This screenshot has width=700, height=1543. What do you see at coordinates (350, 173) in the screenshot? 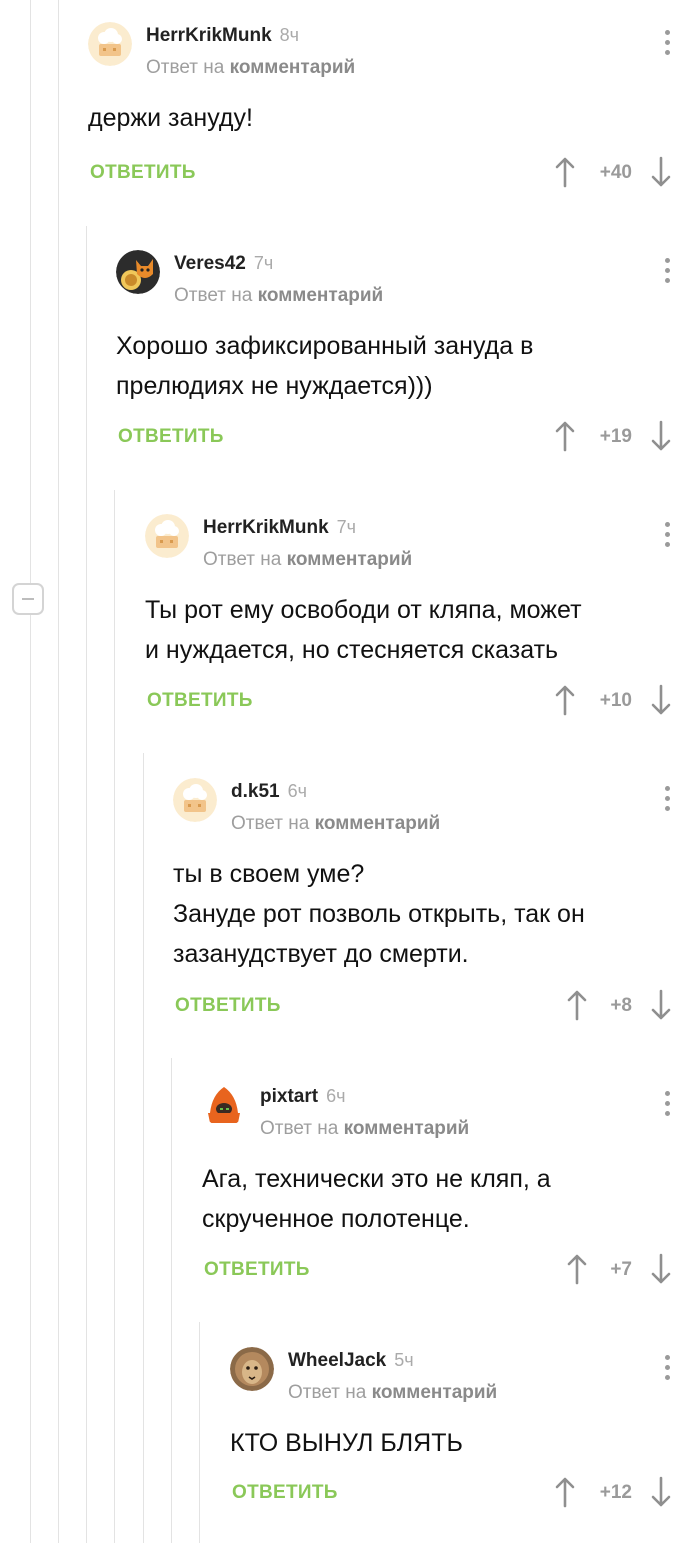
I see `comment-actions: ОТВЕТИТЬ +40` at bounding box center [350, 173].